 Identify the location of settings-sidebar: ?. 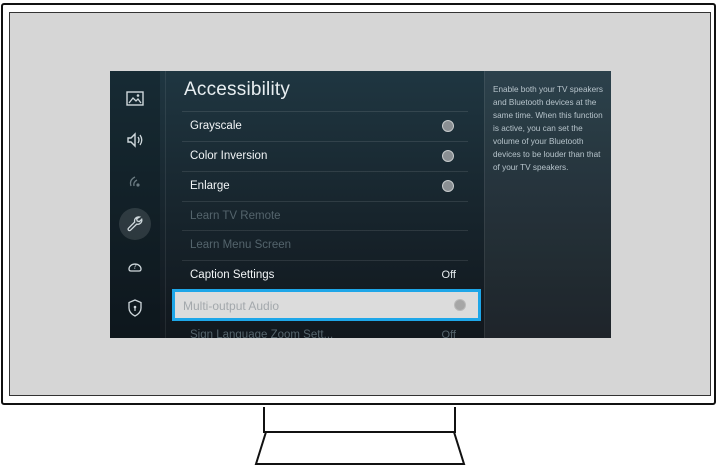
(135, 204).